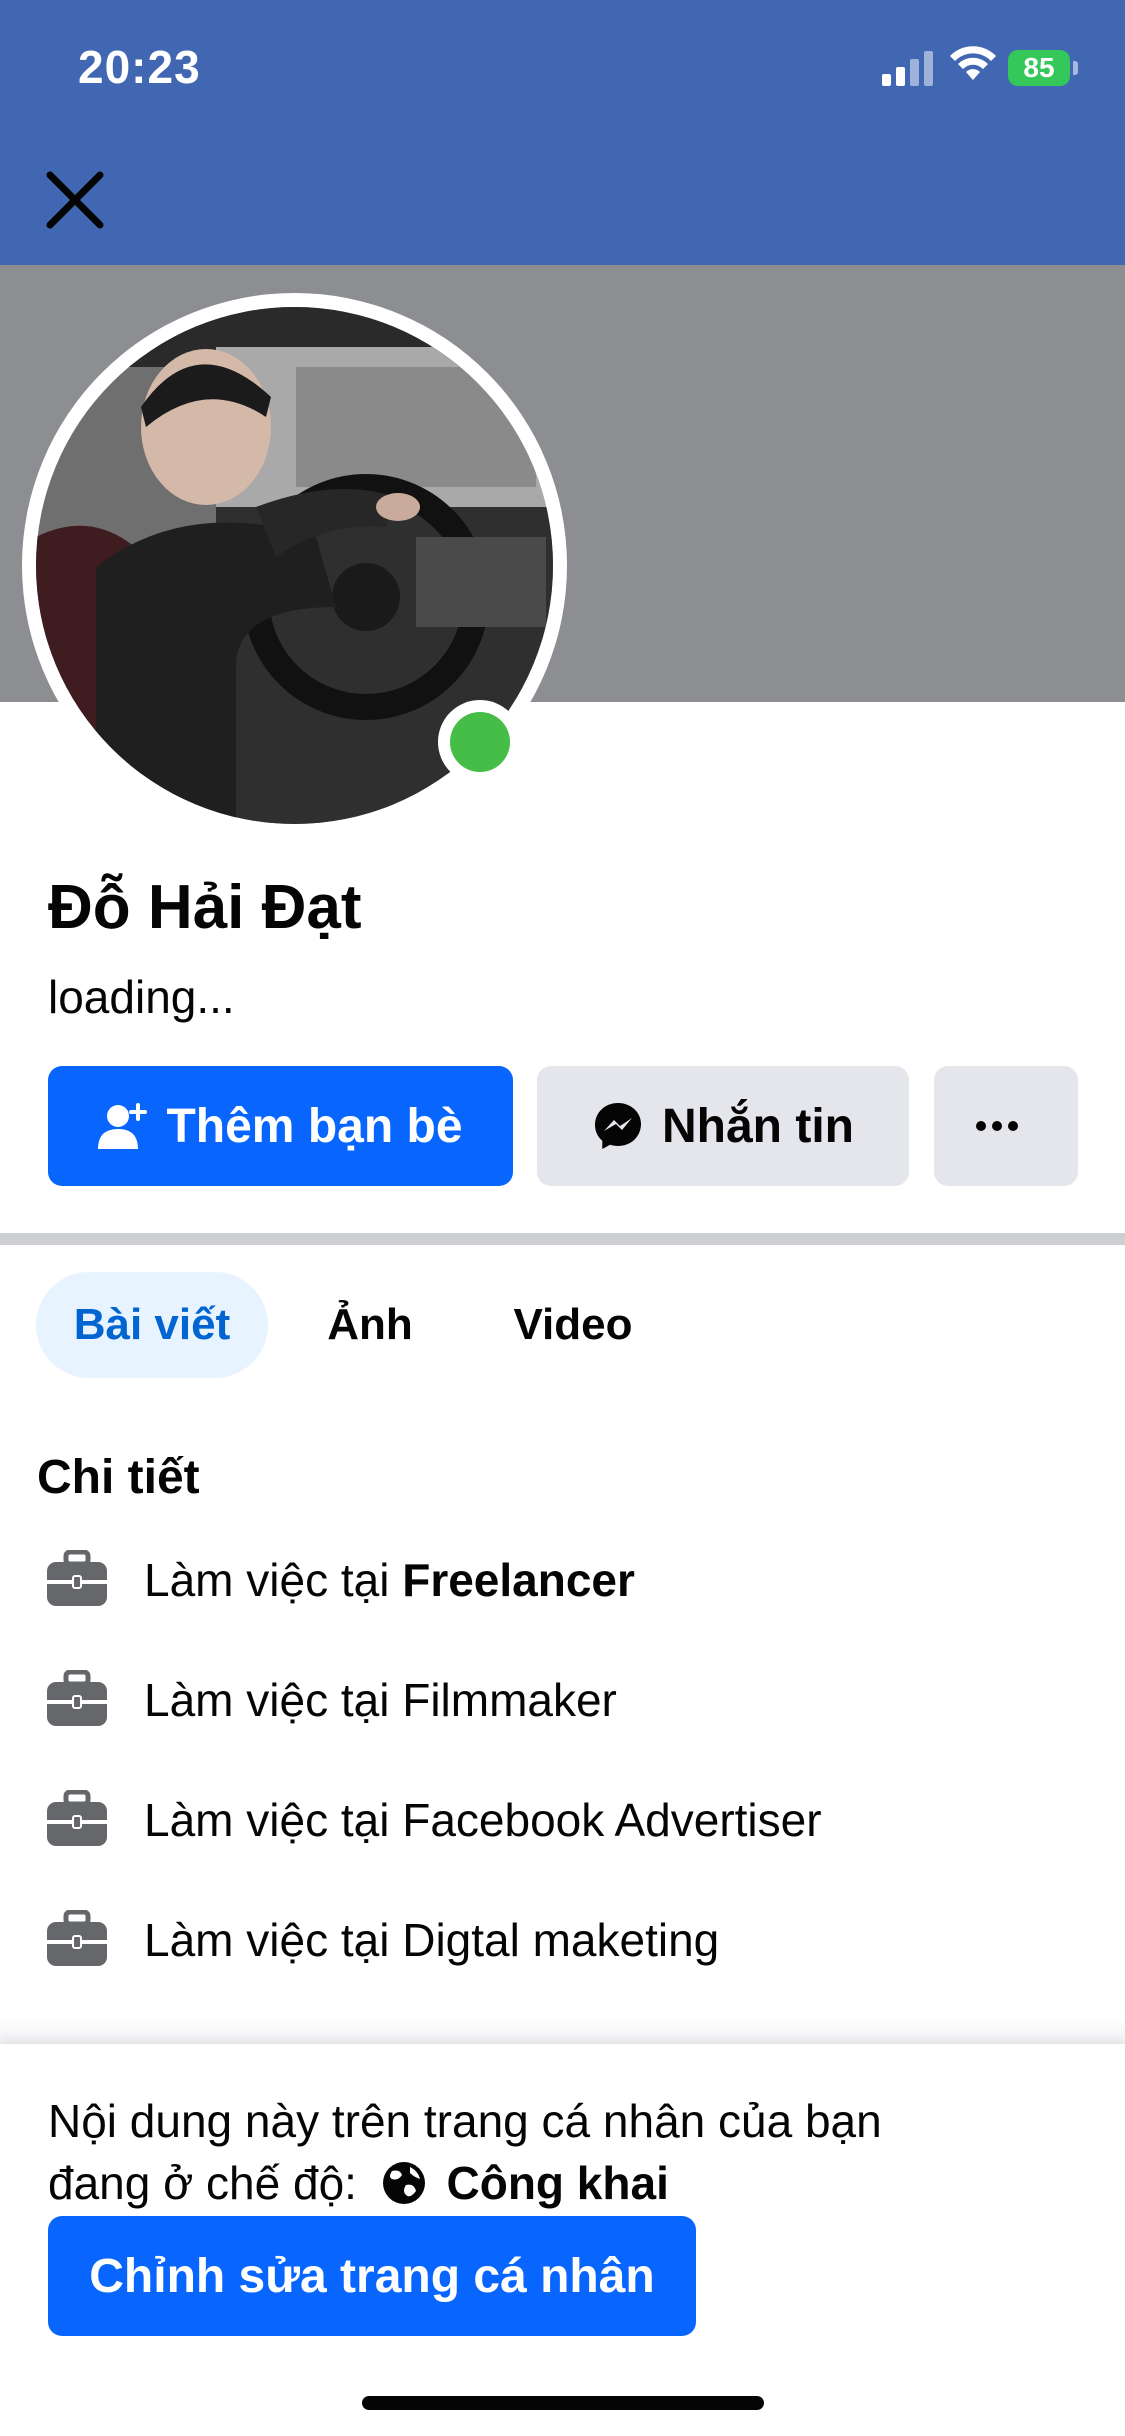  I want to click on battery-level: 85, so click(1039, 67).